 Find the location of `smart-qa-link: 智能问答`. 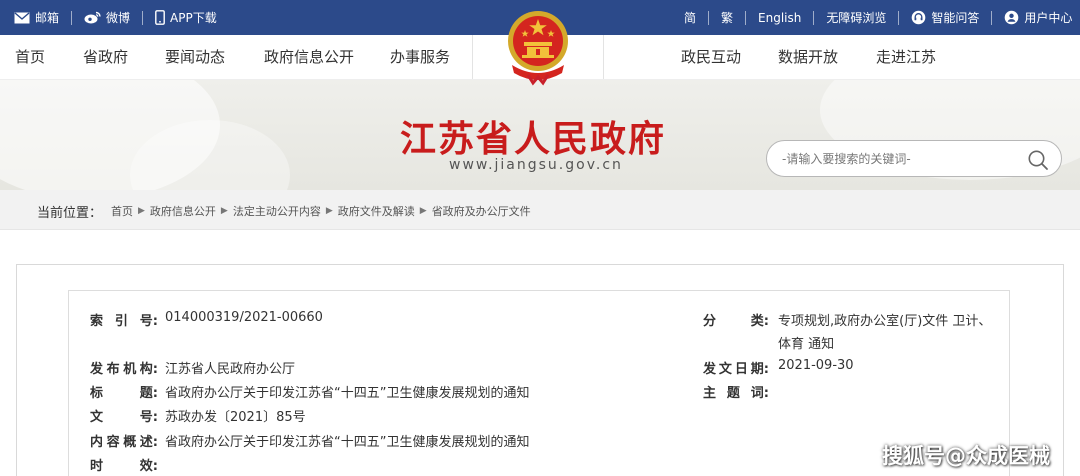

smart-qa-link: 智能问答 is located at coordinates (945, 17).